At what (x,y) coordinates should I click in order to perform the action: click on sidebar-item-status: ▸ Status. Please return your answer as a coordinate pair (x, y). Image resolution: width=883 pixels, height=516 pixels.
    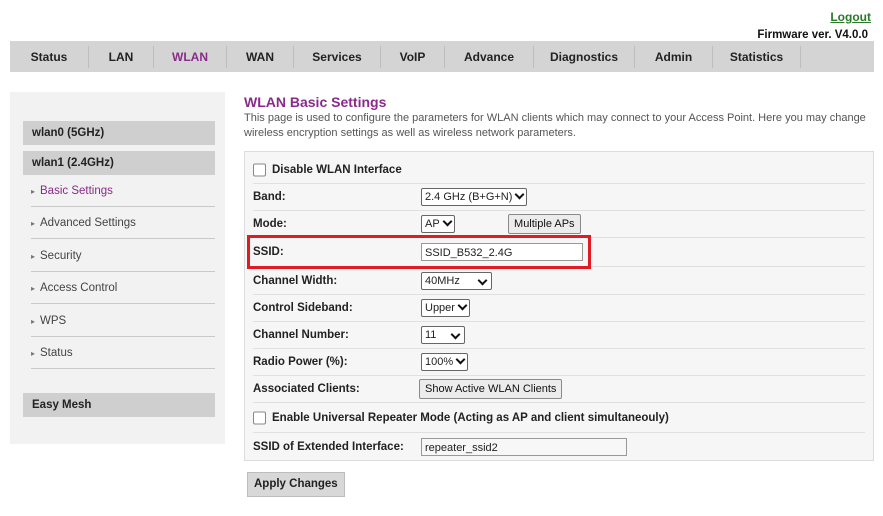
    Looking at the image, I should click on (123, 353).